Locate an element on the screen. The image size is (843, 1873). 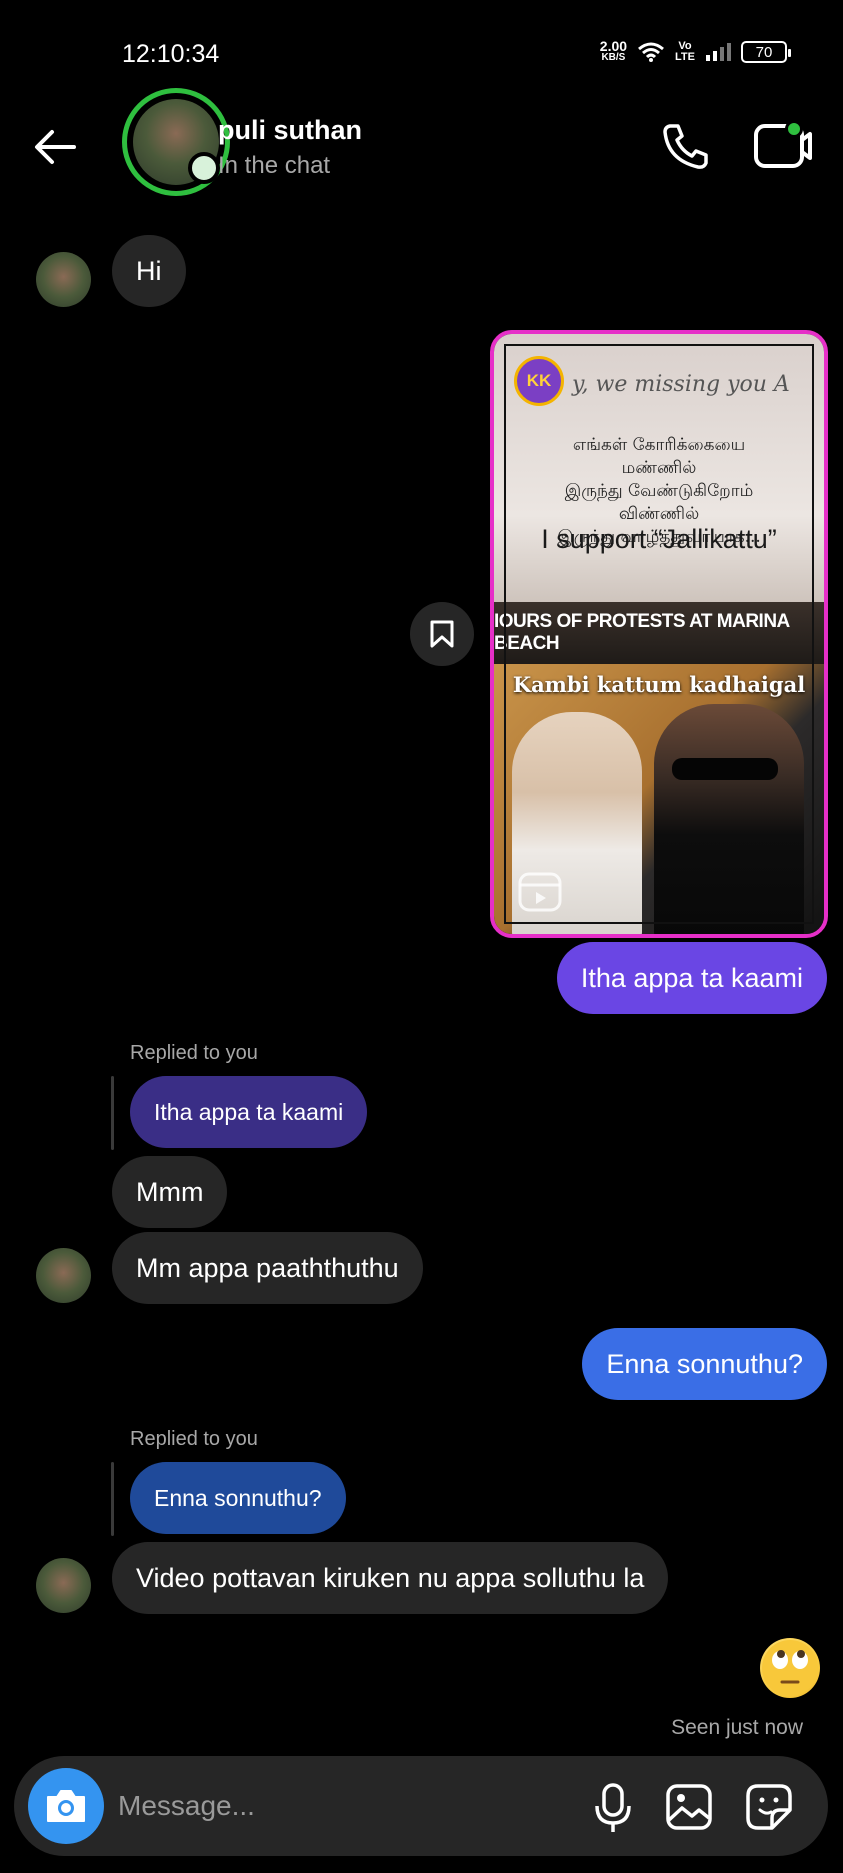
quoted-message: Itha appa ta kaami is located at coordinates (249, 1112).